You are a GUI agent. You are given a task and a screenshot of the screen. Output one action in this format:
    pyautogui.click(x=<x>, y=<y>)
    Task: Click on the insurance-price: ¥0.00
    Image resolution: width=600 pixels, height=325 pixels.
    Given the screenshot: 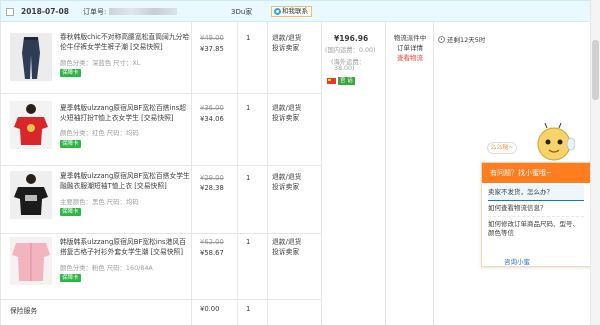 What is the action you would take?
    pyautogui.click(x=210, y=309)
    